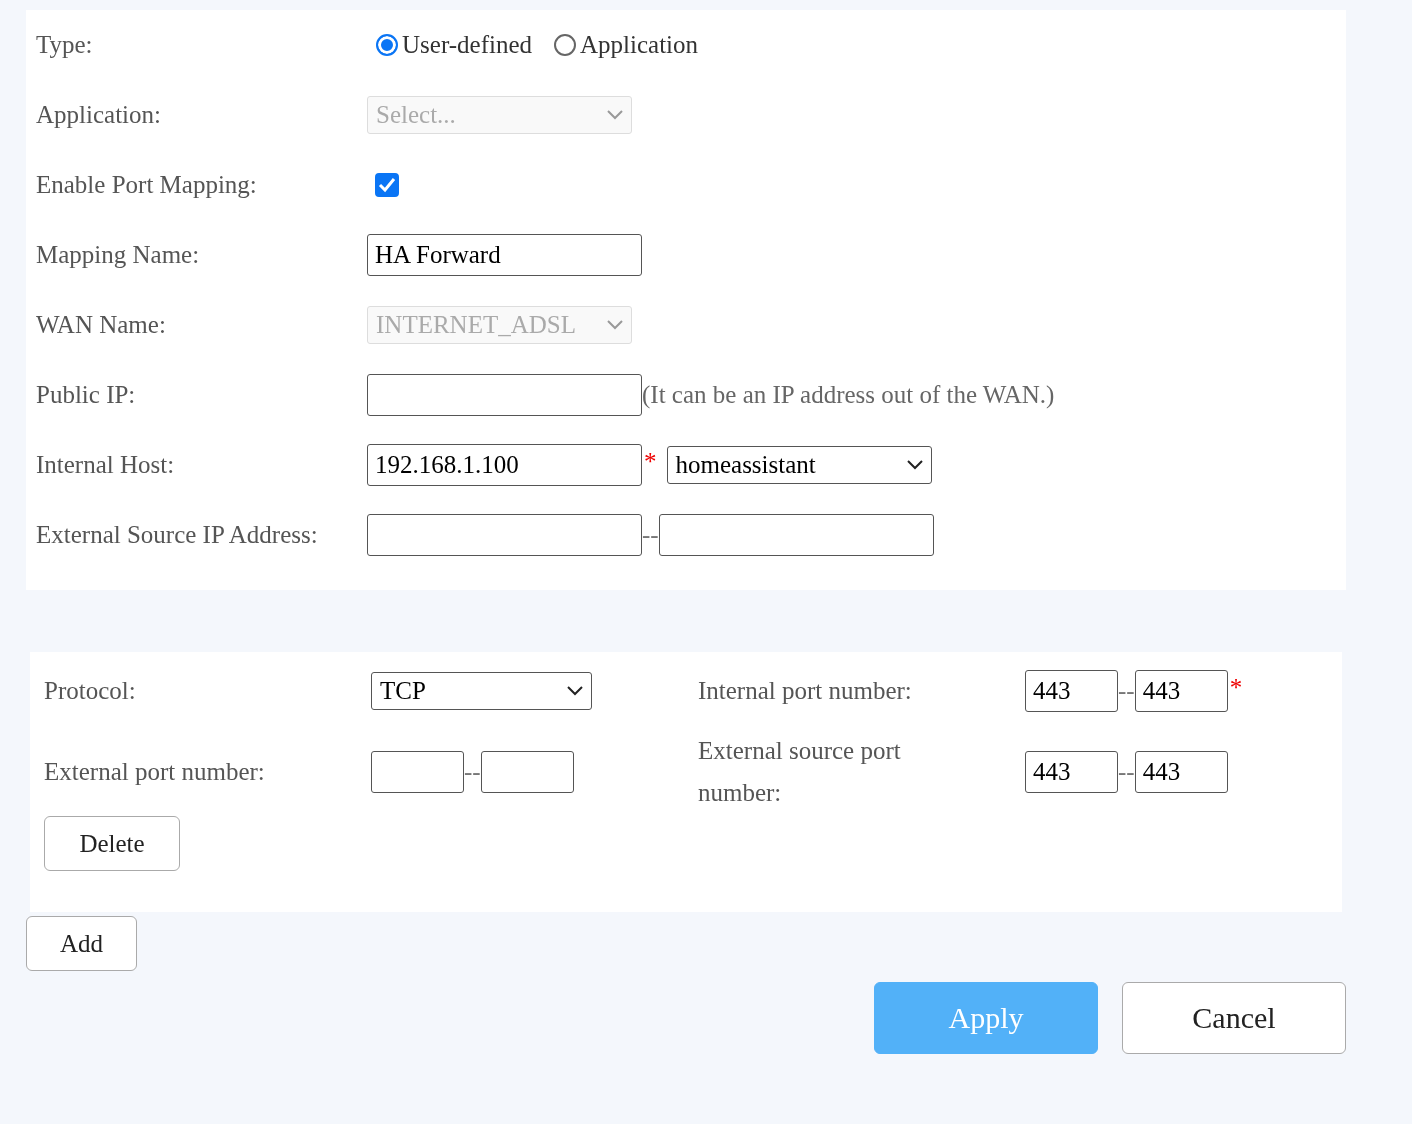 This screenshot has height=1124, width=1412. Describe the element at coordinates (467, 45) in the screenshot. I see `radio-label: User-defined` at that location.